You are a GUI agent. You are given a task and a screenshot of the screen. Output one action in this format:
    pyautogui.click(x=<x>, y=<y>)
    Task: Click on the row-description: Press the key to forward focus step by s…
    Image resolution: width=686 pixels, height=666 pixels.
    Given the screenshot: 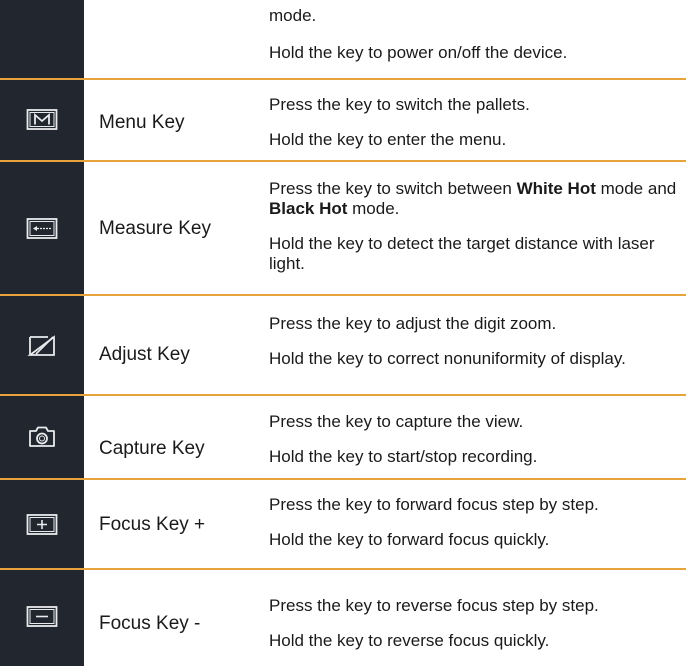 What is the action you would take?
    pyautogui.click(x=474, y=522)
    